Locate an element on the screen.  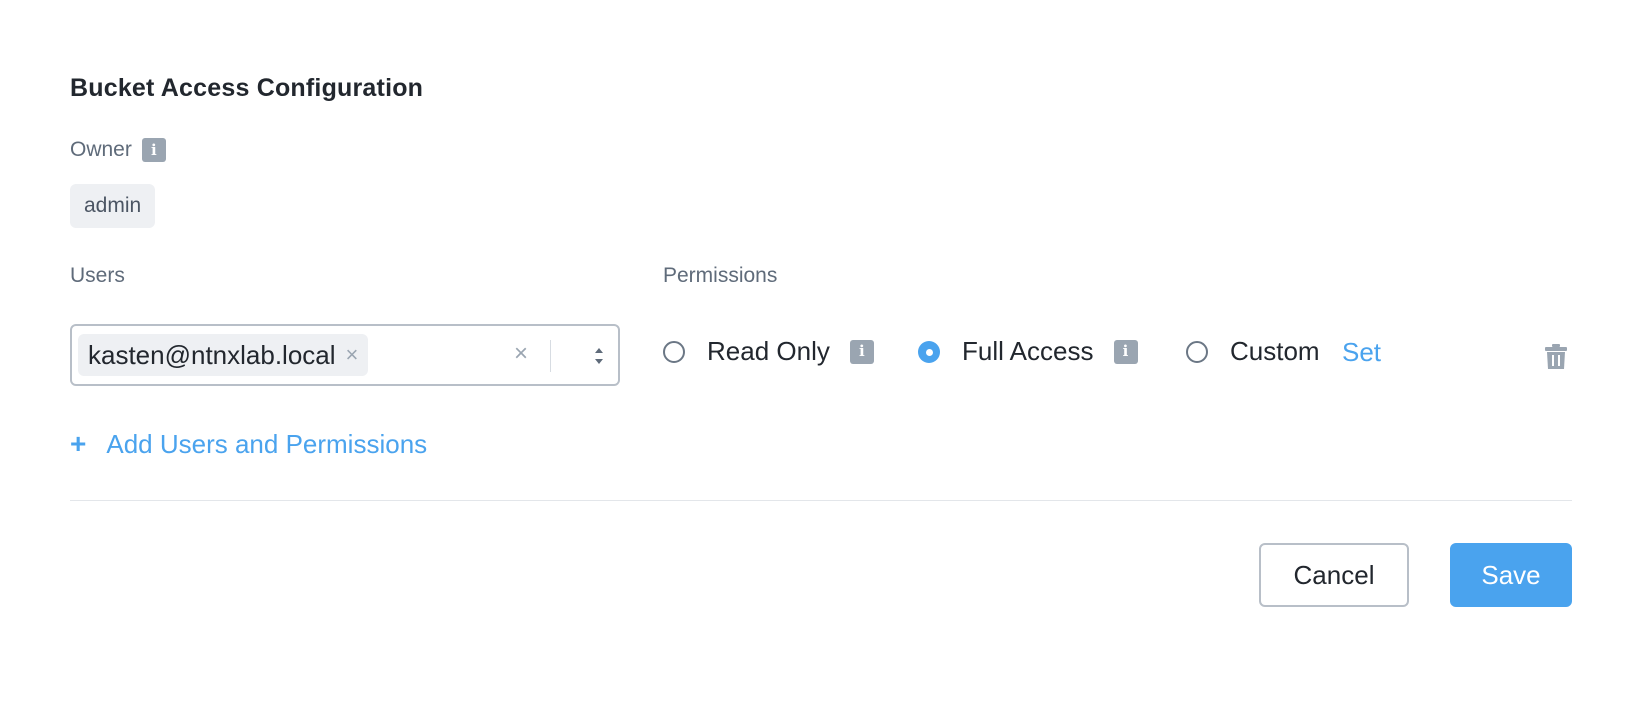
cancel-button: Cancel is located at coordinates (1334, 575).